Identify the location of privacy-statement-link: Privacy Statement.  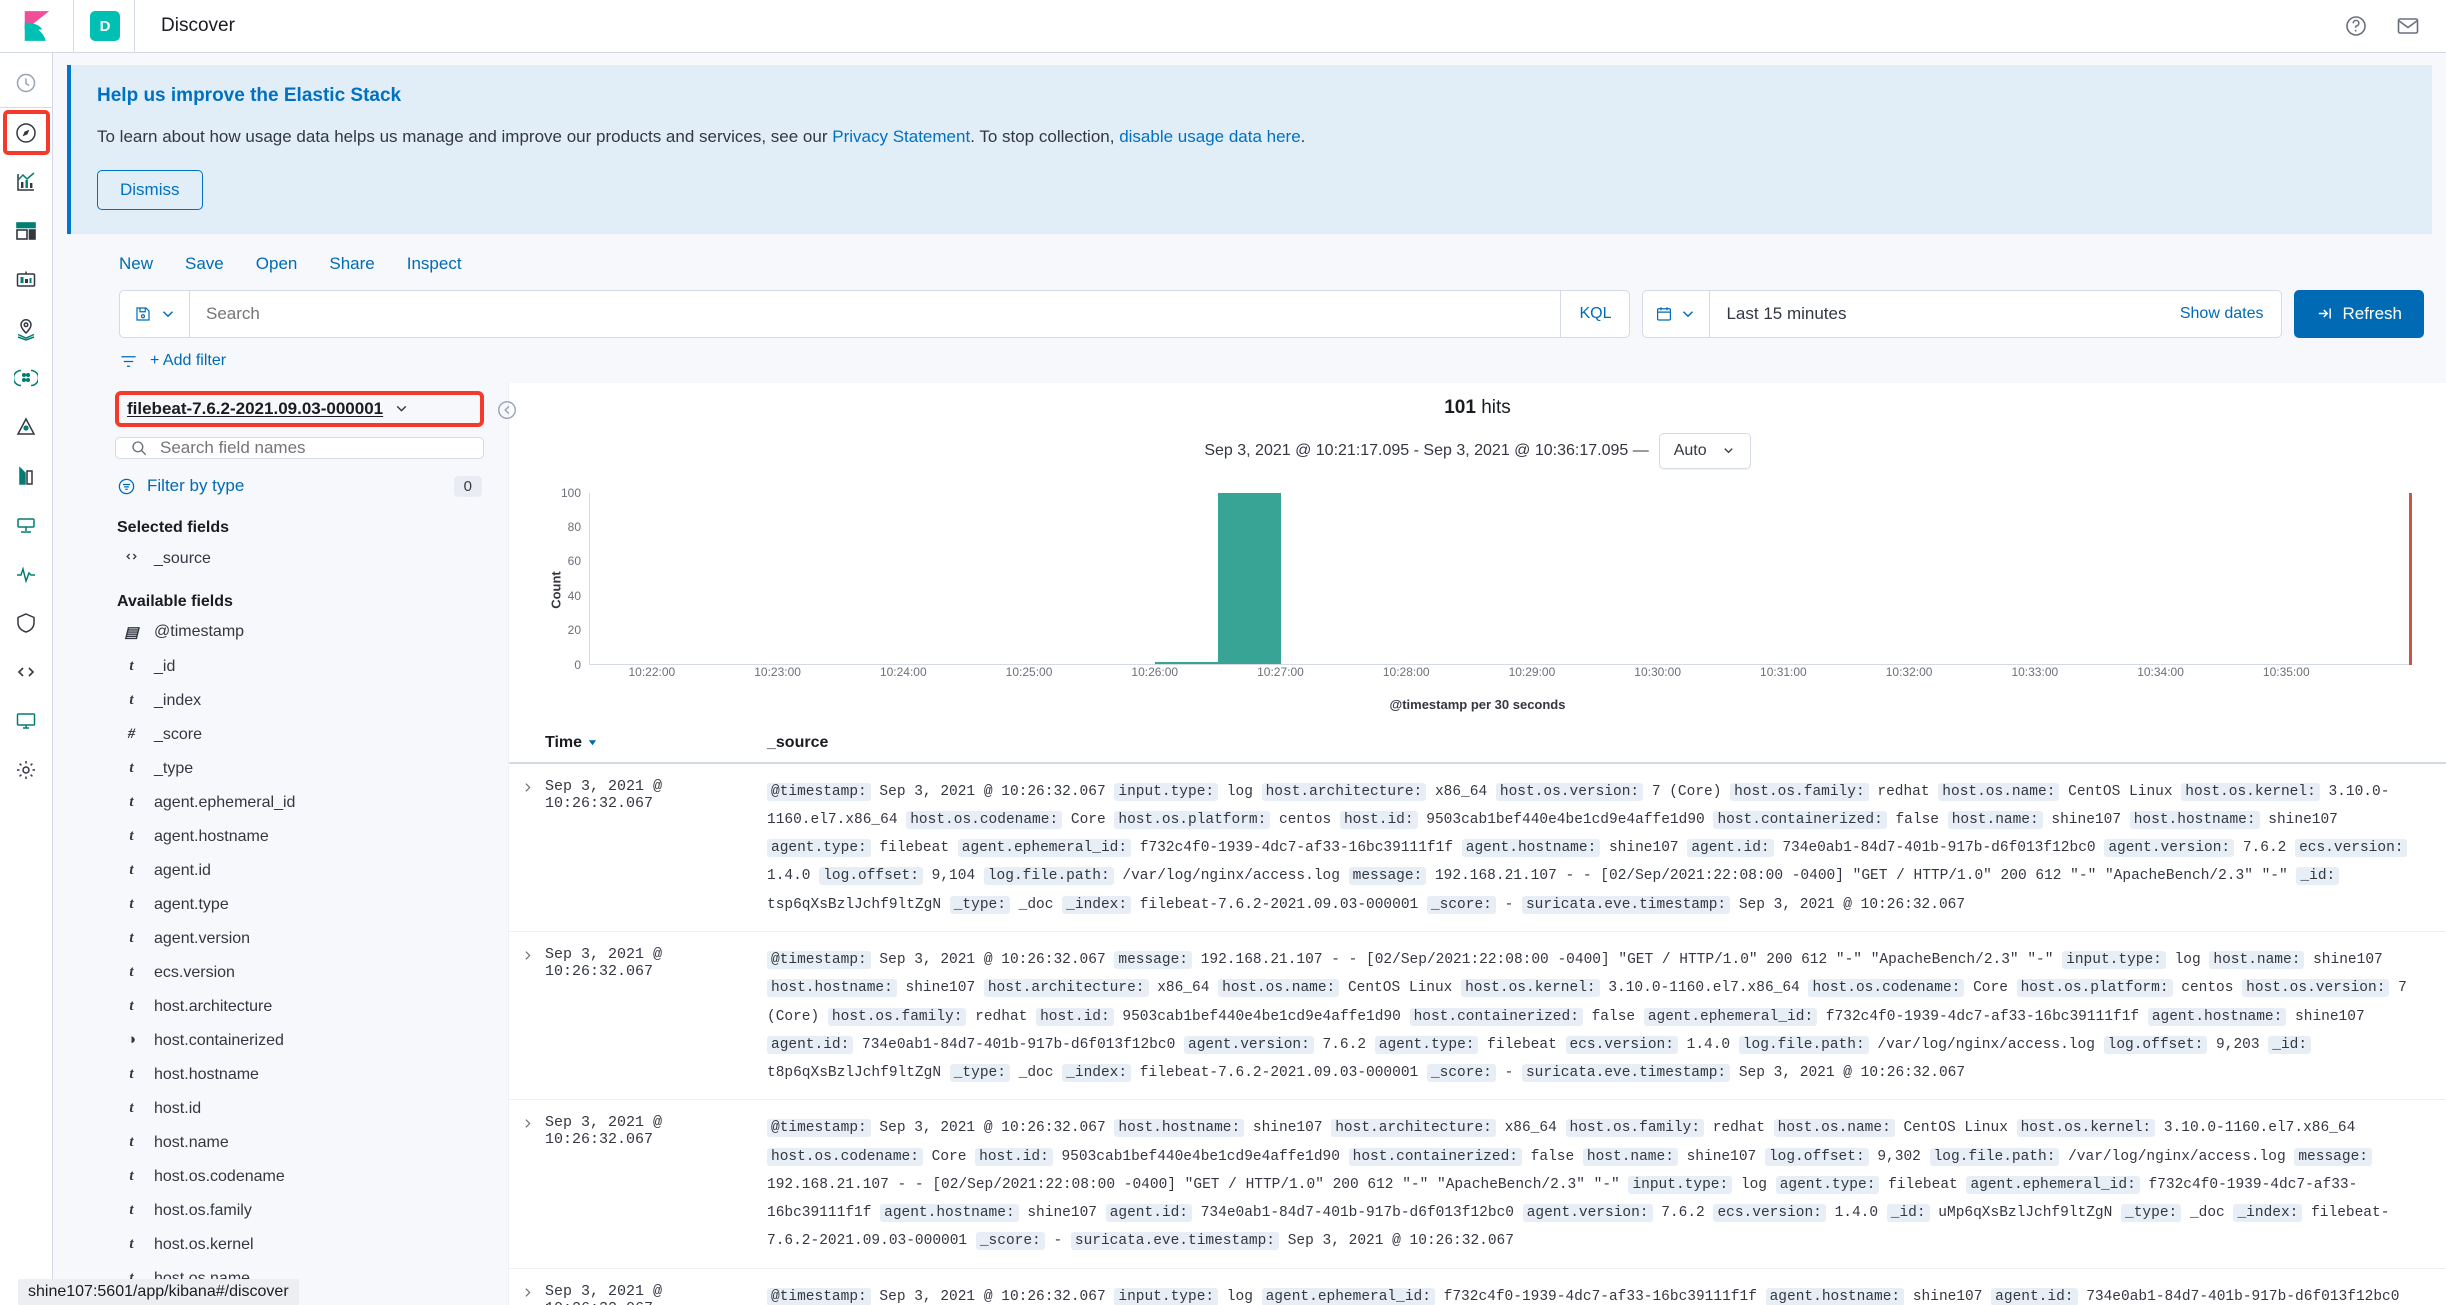
(901, 136).